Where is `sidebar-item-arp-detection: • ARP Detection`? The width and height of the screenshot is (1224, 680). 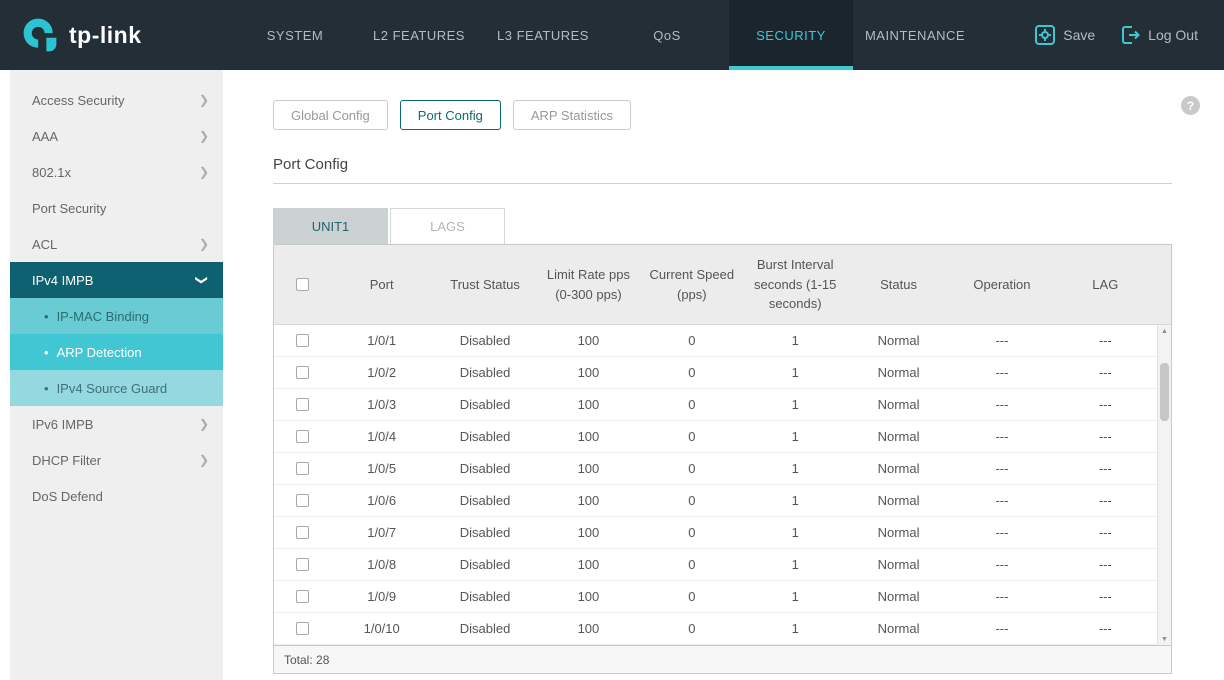
sidebar-item-arp-detection: • ARP Detection is located at coordinates (116, 352).